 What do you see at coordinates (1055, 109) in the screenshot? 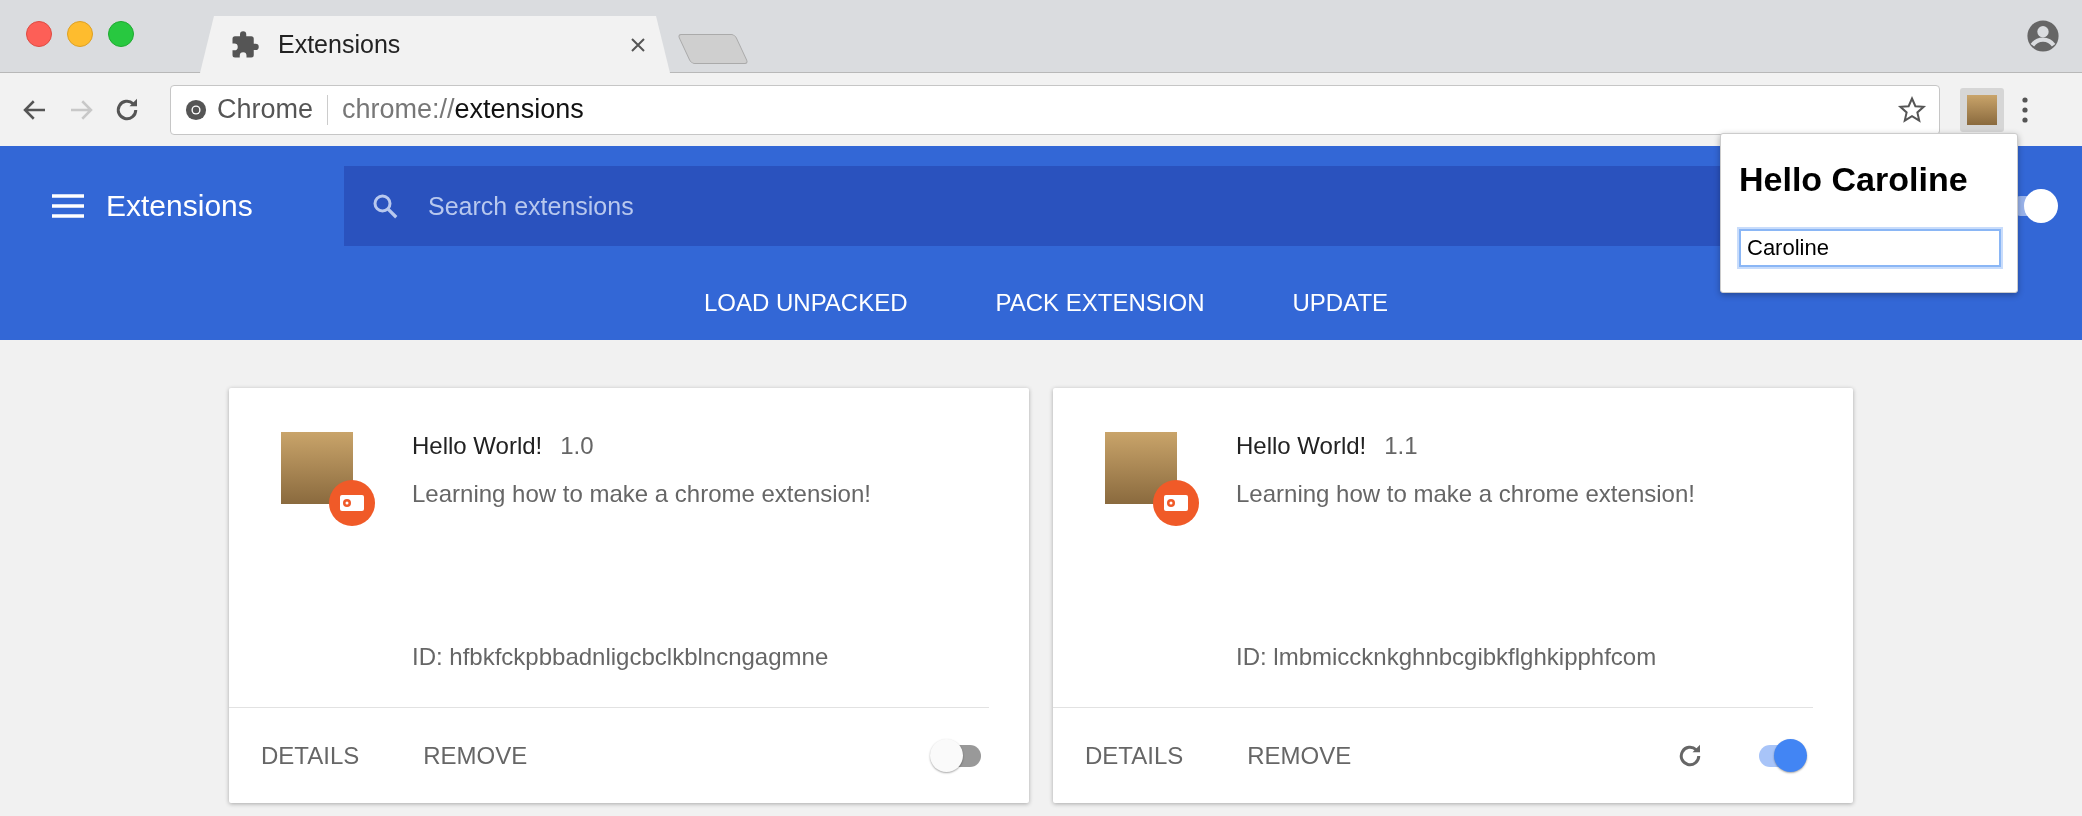
I see `address-bar: Chrome chrome://extensions` at bounding box center [1055, 109].